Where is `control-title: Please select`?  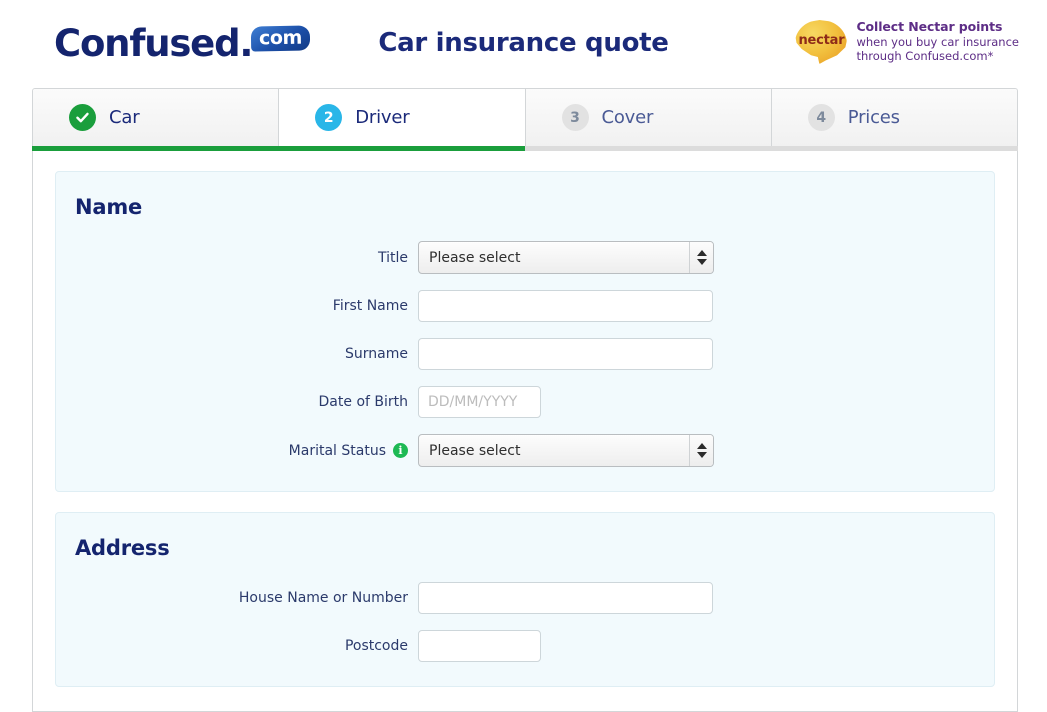 control-title: Please select is located at coordinates (566, 257).